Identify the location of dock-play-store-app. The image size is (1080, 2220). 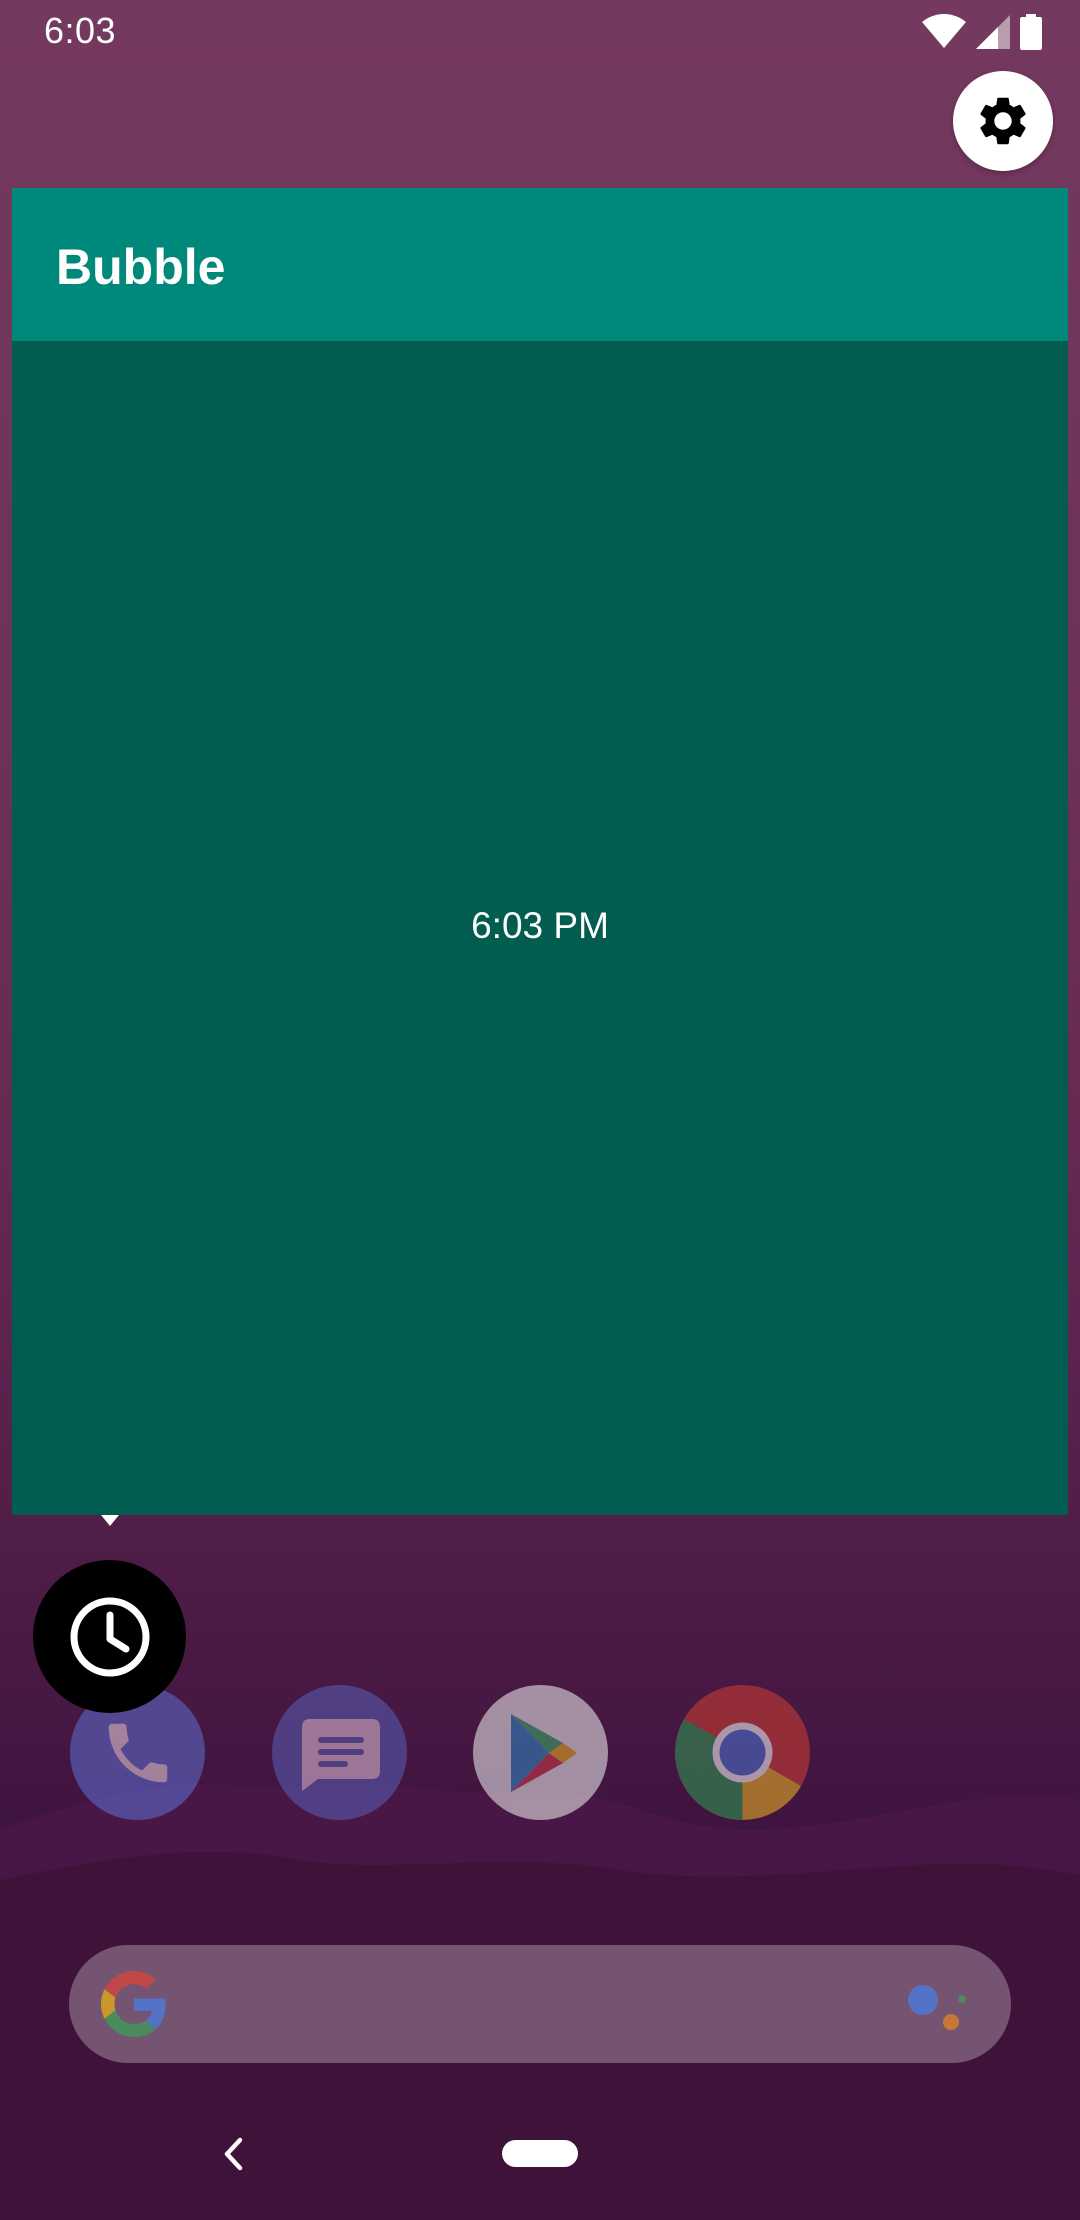
(540, 1752).